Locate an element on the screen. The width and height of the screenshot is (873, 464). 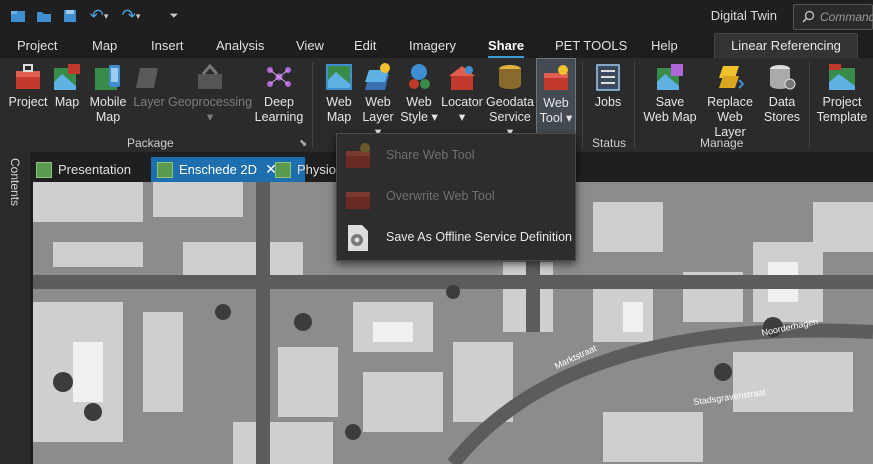
tab-view: View is located at coordinates (310, 45).